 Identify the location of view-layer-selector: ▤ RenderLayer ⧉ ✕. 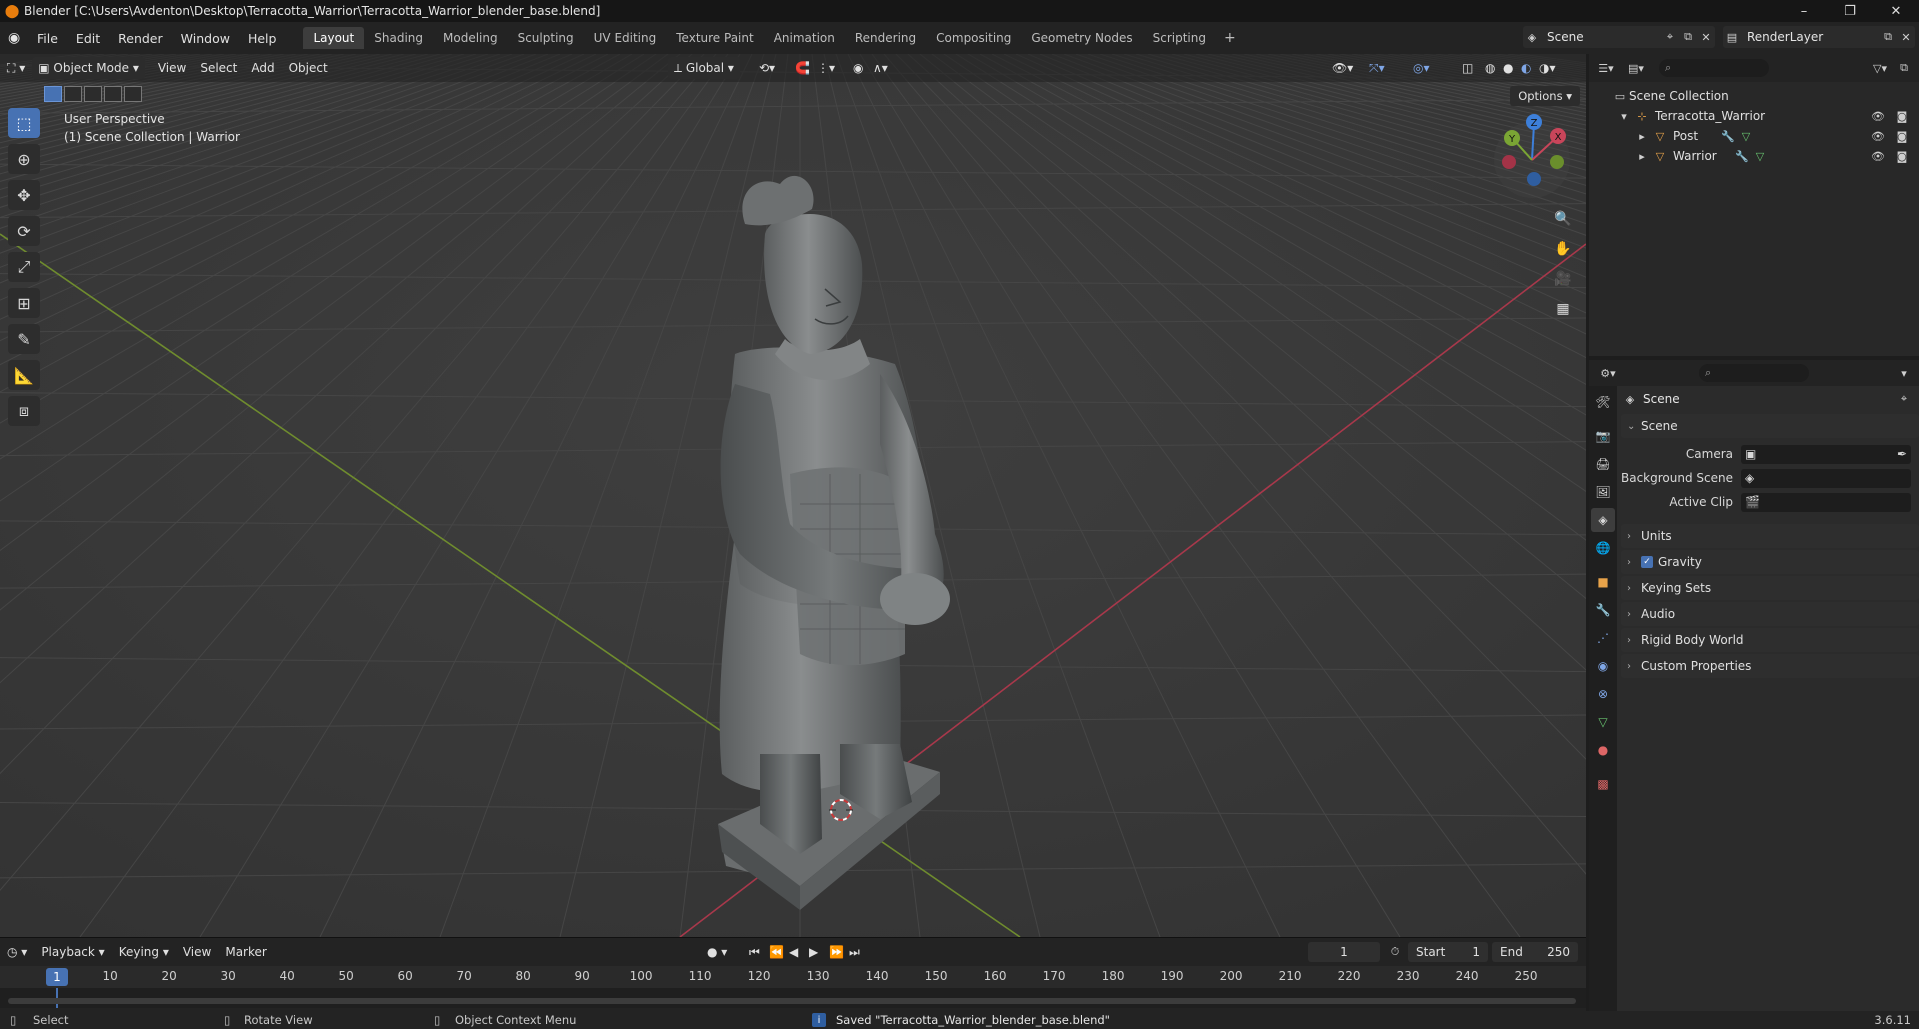
(1819, 37).